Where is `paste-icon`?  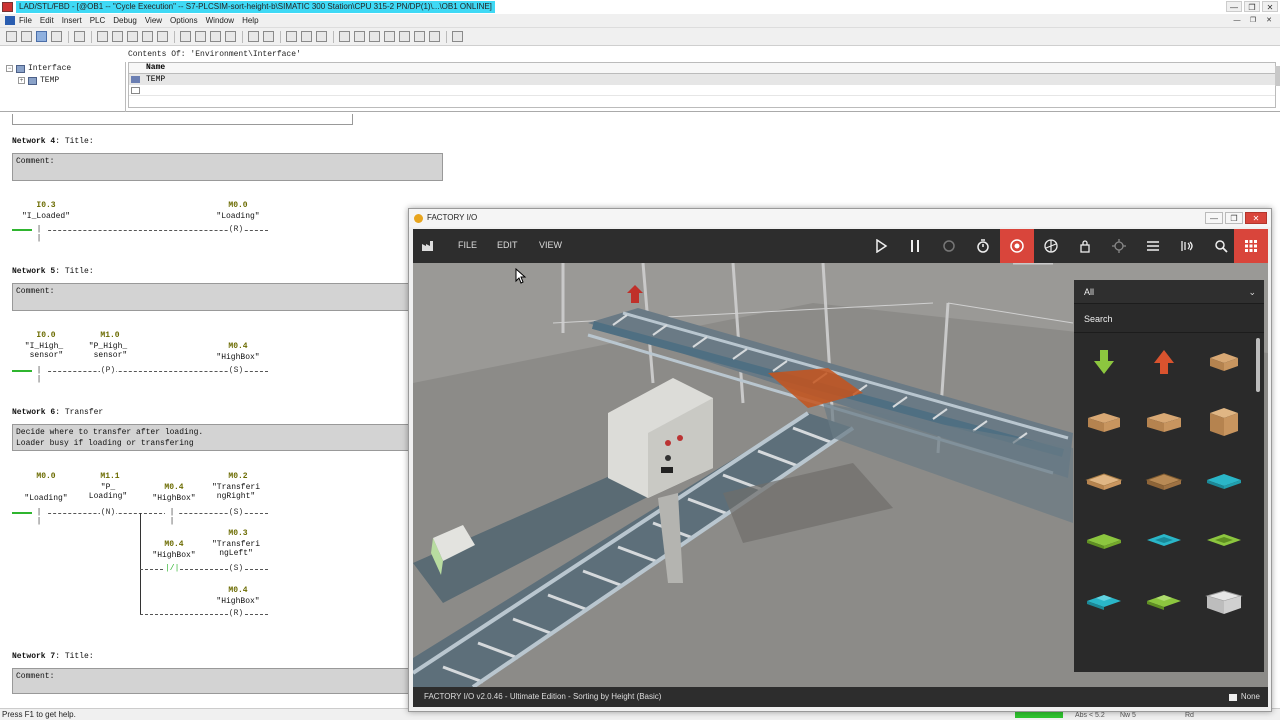
paste-icon is located at coordinates (132, 36).